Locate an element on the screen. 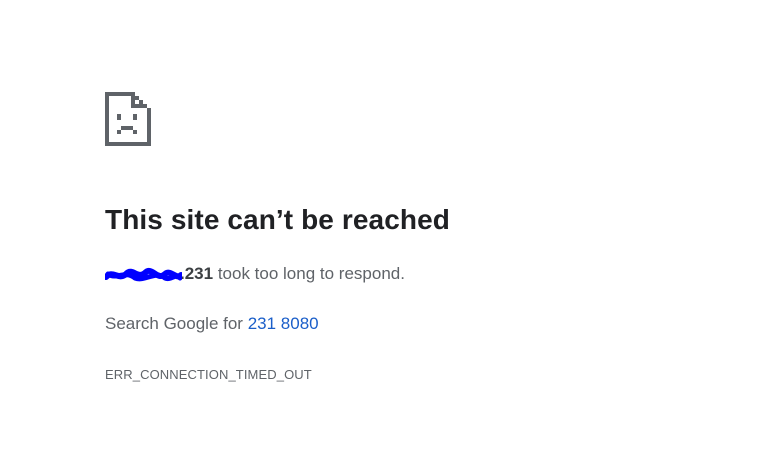 This screenshot has height=473, width=782. timeout-message: .231 took too long to respond. is located at coordinates (255, 274).